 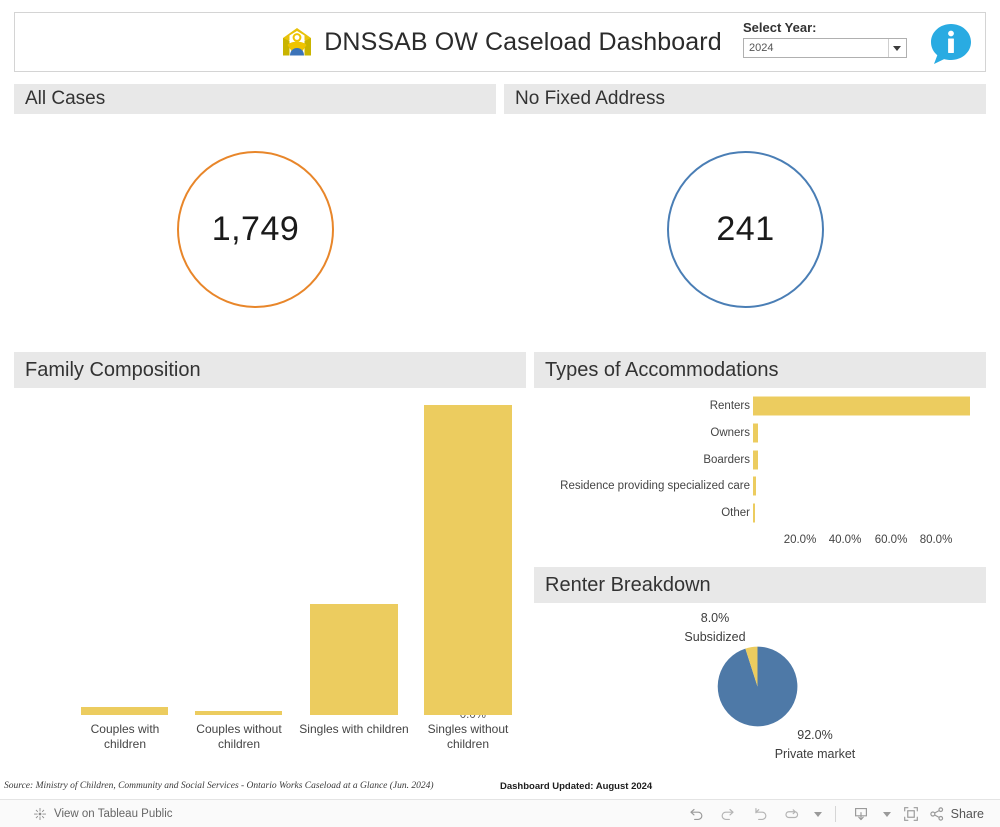 I want to click on year-select-value: 2024, so click(x=761, y=48).